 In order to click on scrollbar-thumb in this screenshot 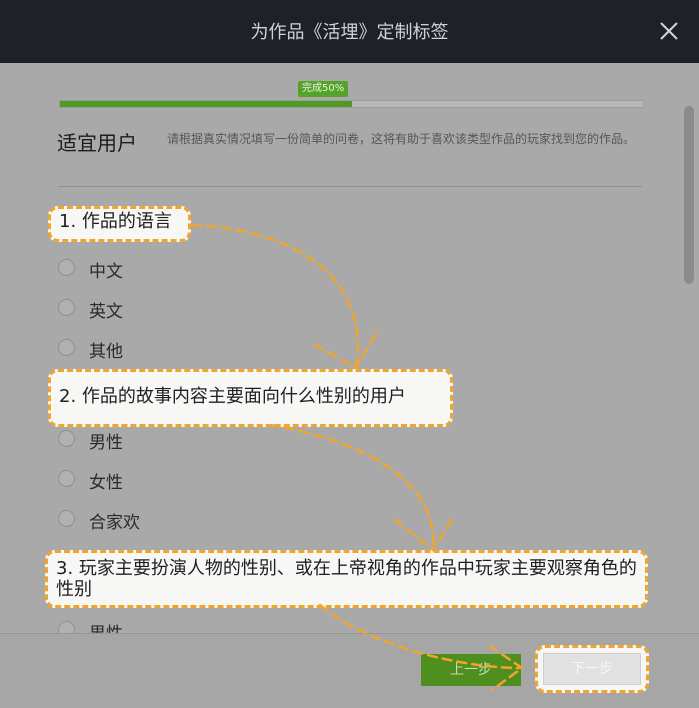, I will do `click(689, 195)`.